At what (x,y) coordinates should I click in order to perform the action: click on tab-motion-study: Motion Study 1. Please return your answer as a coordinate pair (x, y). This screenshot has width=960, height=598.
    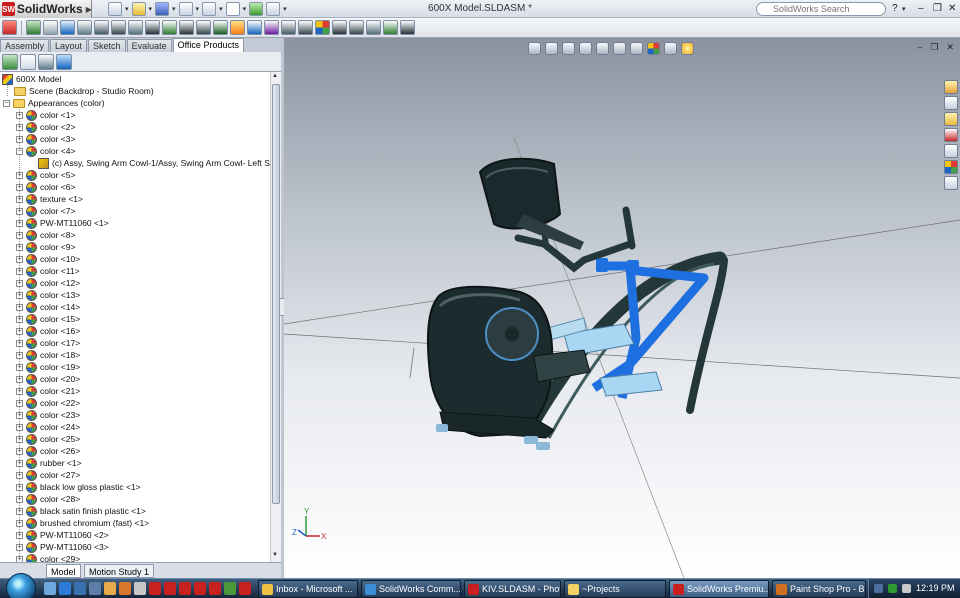
    Looking at the image, I should click on (119, 571).